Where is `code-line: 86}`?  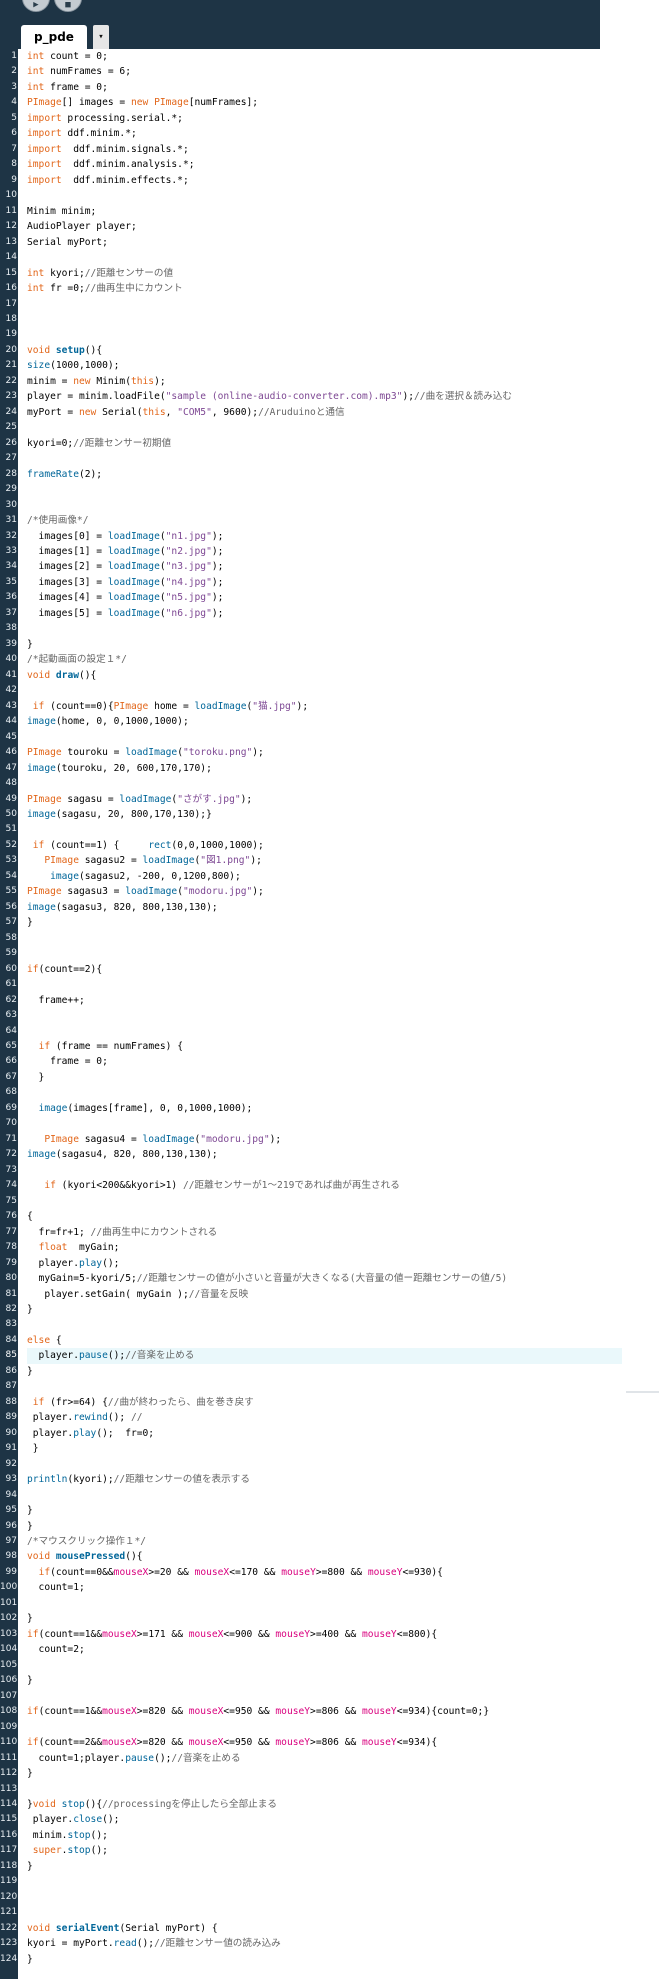
code-line: 86} is located at coordinates (329, 1371).